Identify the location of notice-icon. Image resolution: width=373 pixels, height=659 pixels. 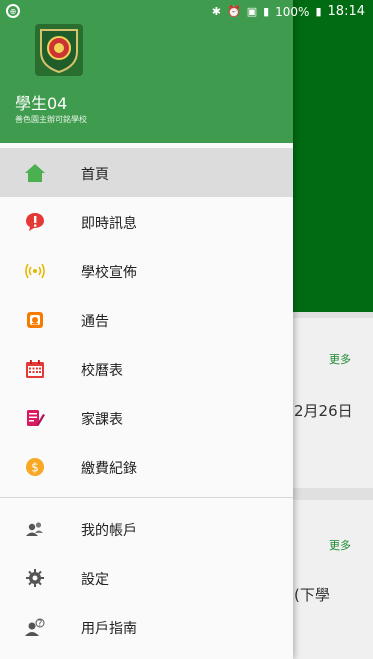
(35, 320).